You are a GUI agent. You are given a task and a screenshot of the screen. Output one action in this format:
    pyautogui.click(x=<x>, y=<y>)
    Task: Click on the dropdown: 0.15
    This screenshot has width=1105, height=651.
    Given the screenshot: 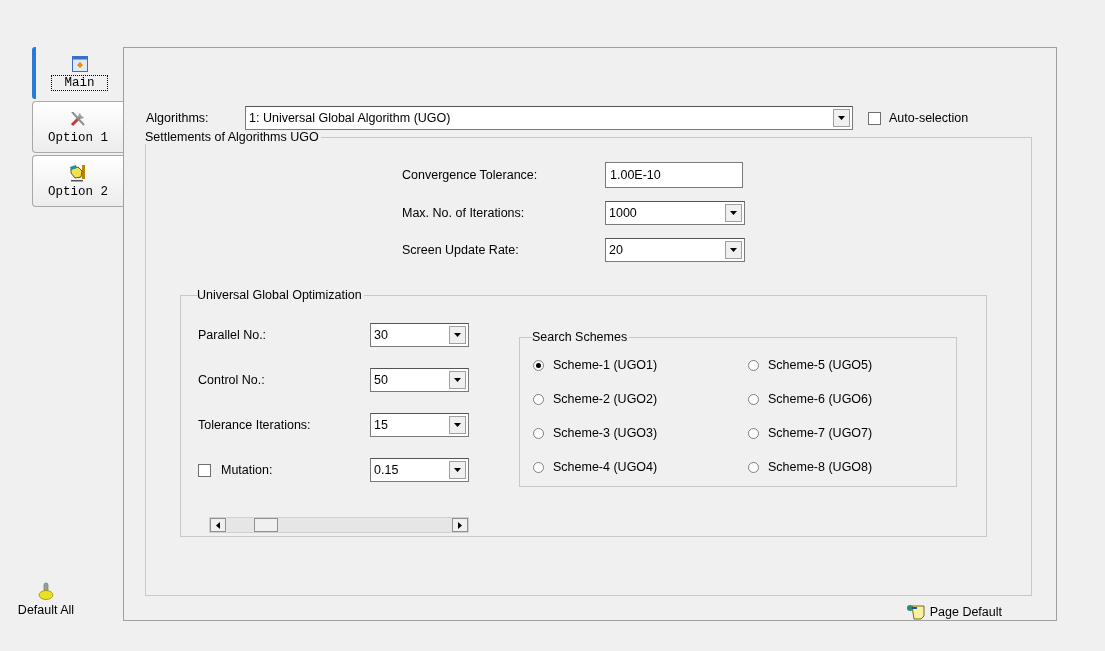 What is the action you would take?
    pyautogui.click(x=419, y=470)
    